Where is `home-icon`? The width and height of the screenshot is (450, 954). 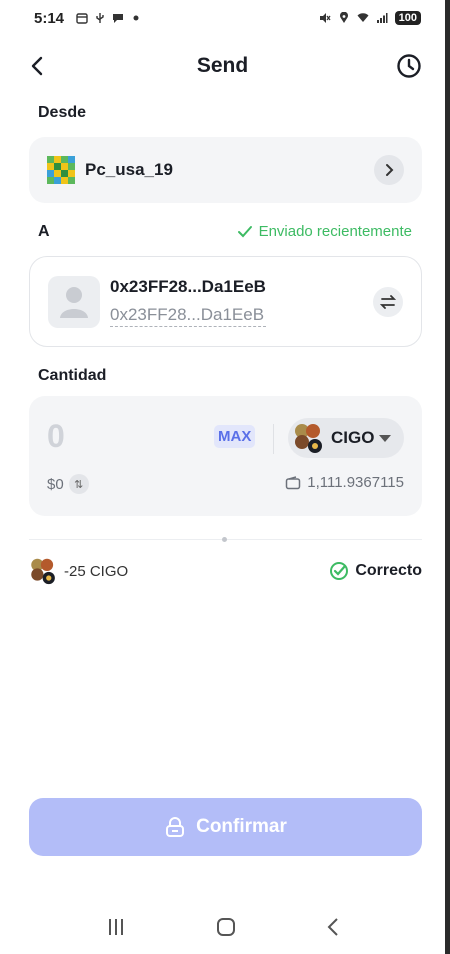 home-icon is located at coordinates (225, 927).